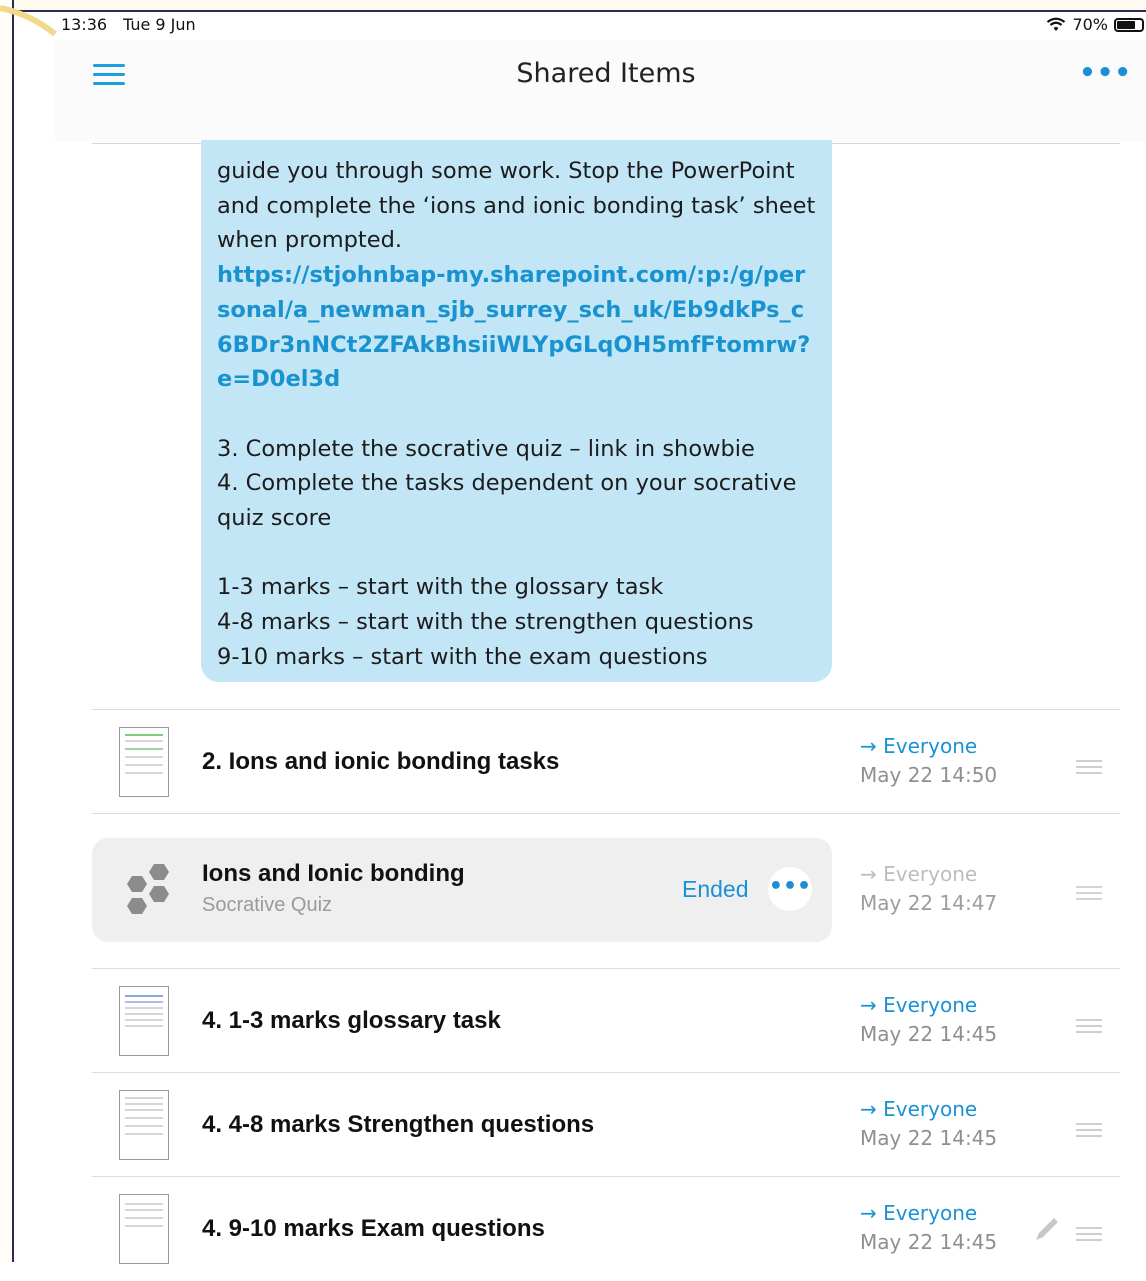 The image size is (1146, 1281). I want to click on status-indicators: 70%, so click(1095, 24).